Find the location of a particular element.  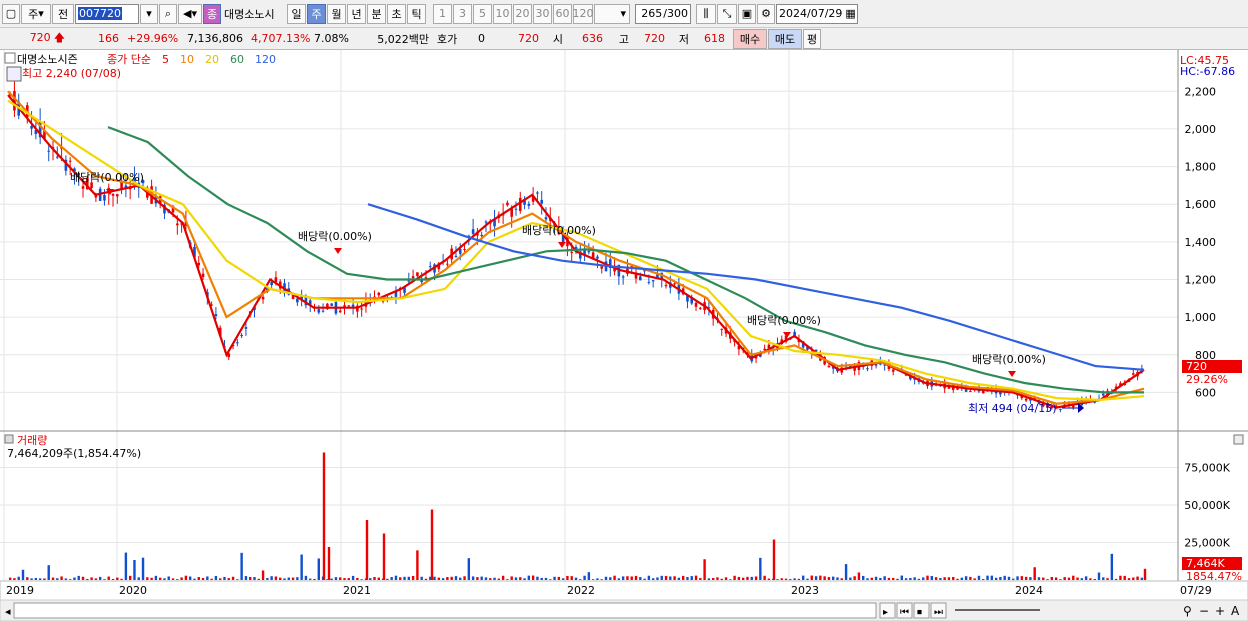

tab-틱: 틱 is located at coordinates (416, 13).